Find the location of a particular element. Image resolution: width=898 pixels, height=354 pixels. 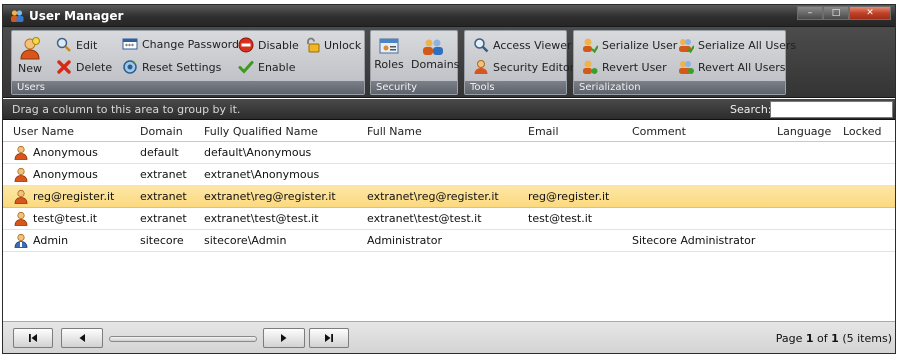

unlock-label: Unlock is located at coordinates (343, 45).